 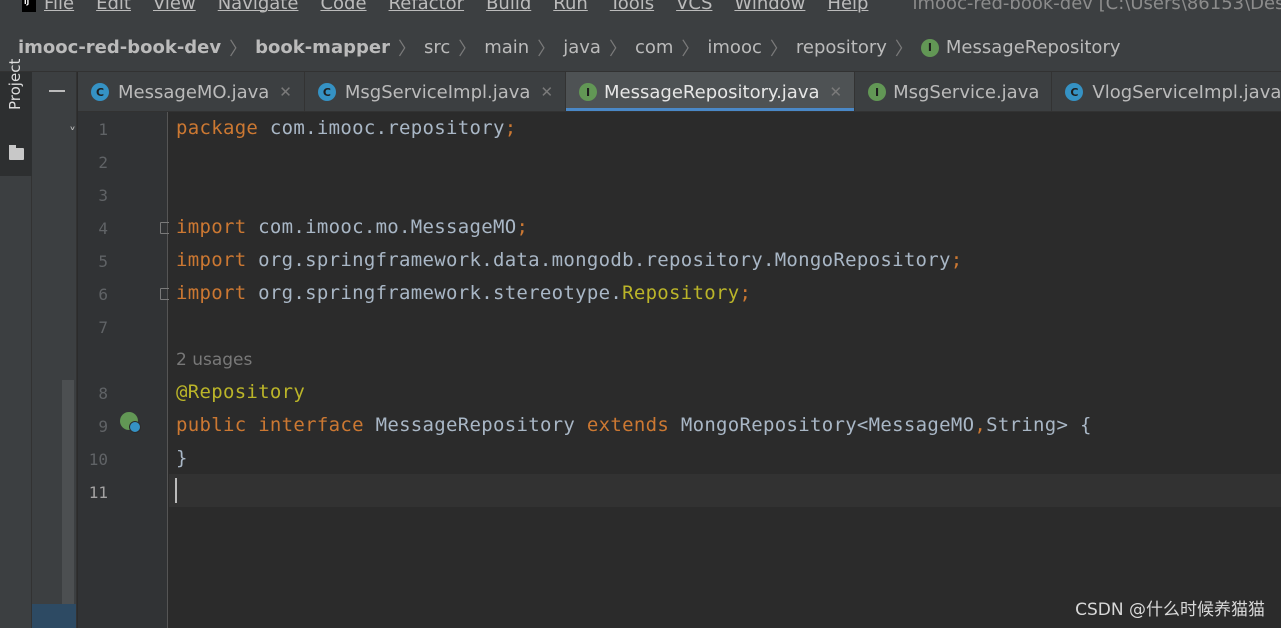 I want to click on tool-window-strip: Project, so click(x=16, y=343).